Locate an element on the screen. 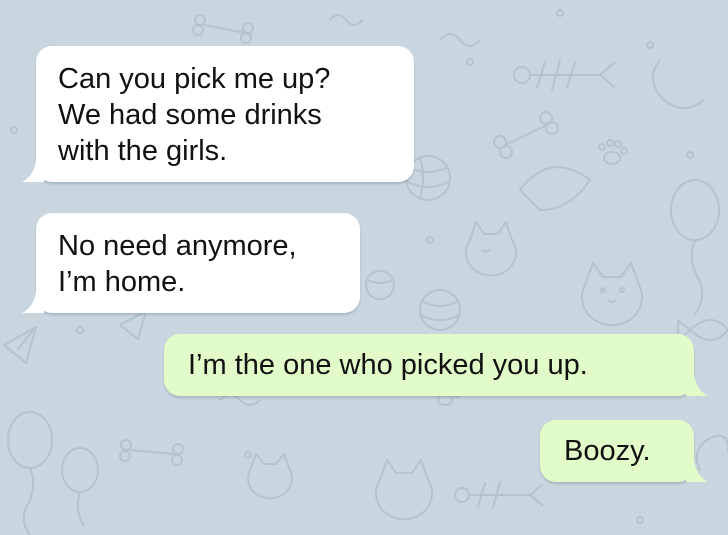 The image size is (728, 535). message-text-line: Can you pick me up? is located at coordinates (194, 79).